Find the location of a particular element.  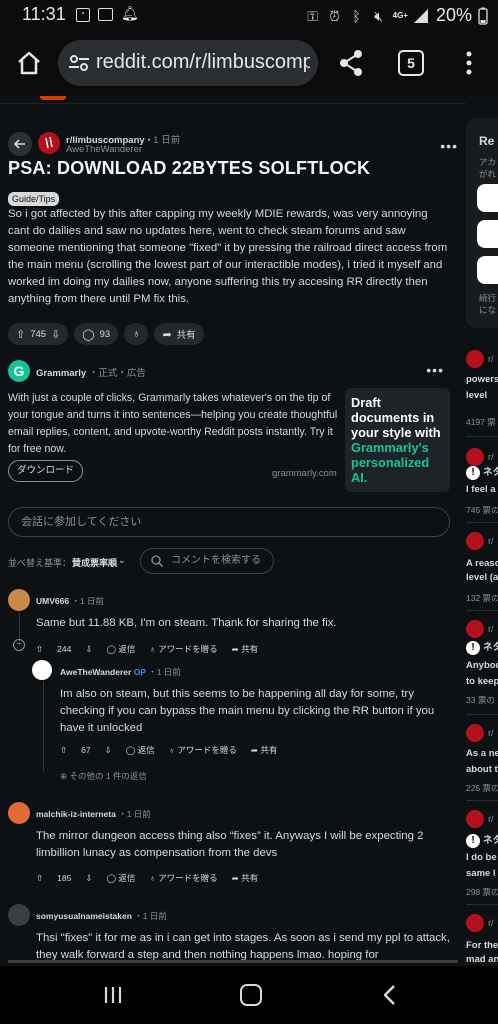

comment-author: AweTheWanderer OP ・1 日前 is located at coordinates (120, 672).